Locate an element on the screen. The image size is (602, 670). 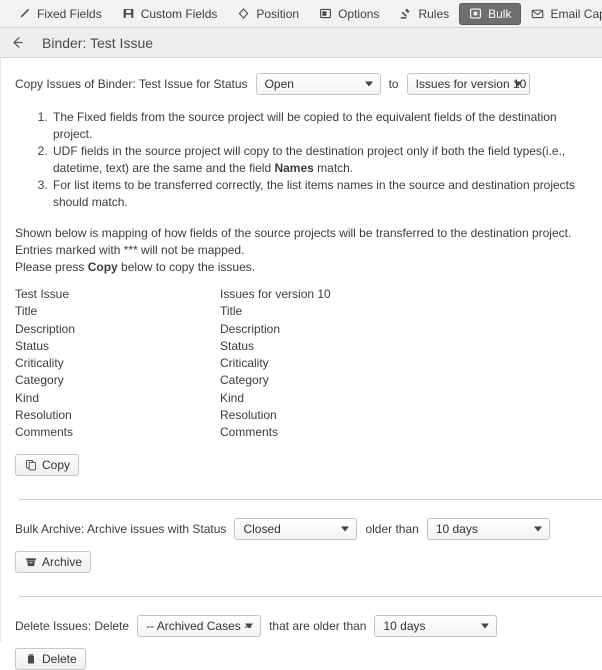
archive-status-value: Closed is located at coordinates (262, 528).